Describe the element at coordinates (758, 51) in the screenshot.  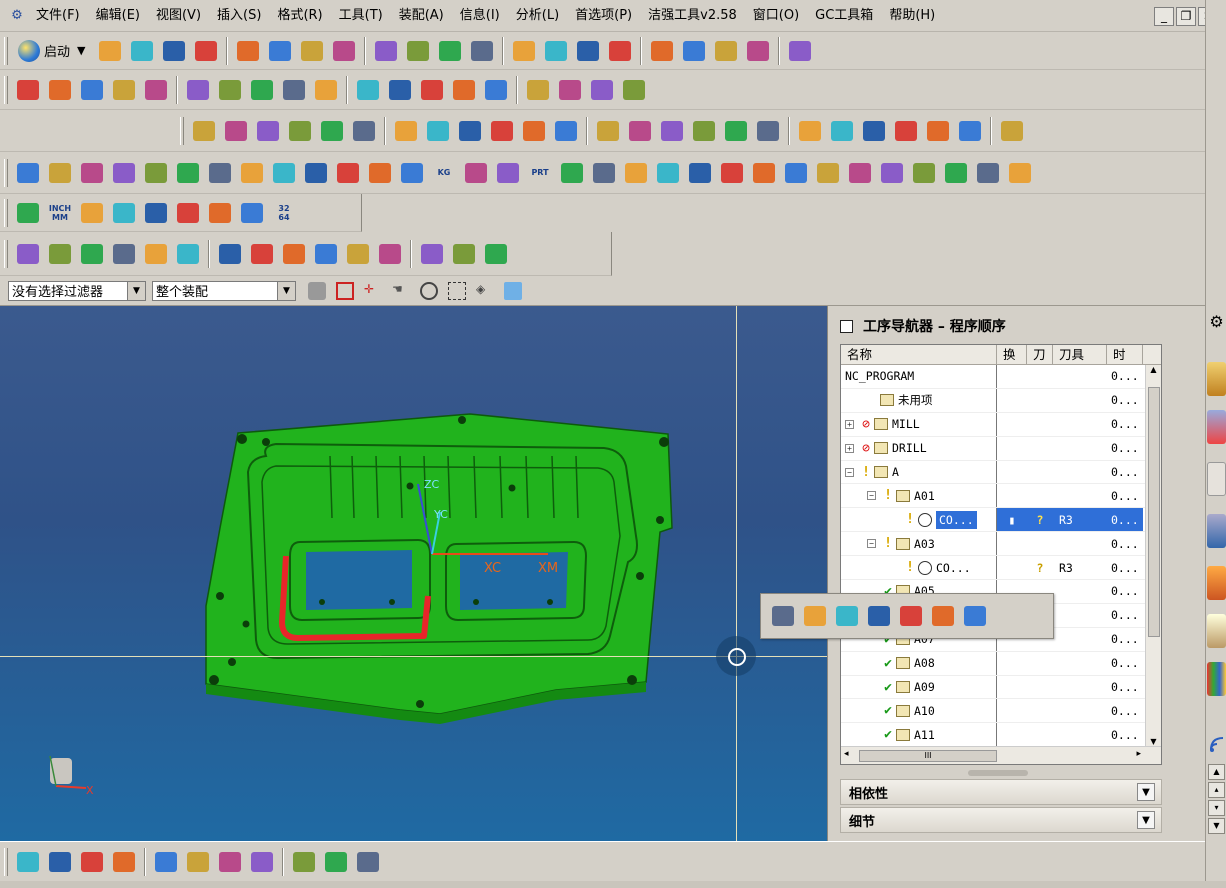
I see `clip-button` at that location.